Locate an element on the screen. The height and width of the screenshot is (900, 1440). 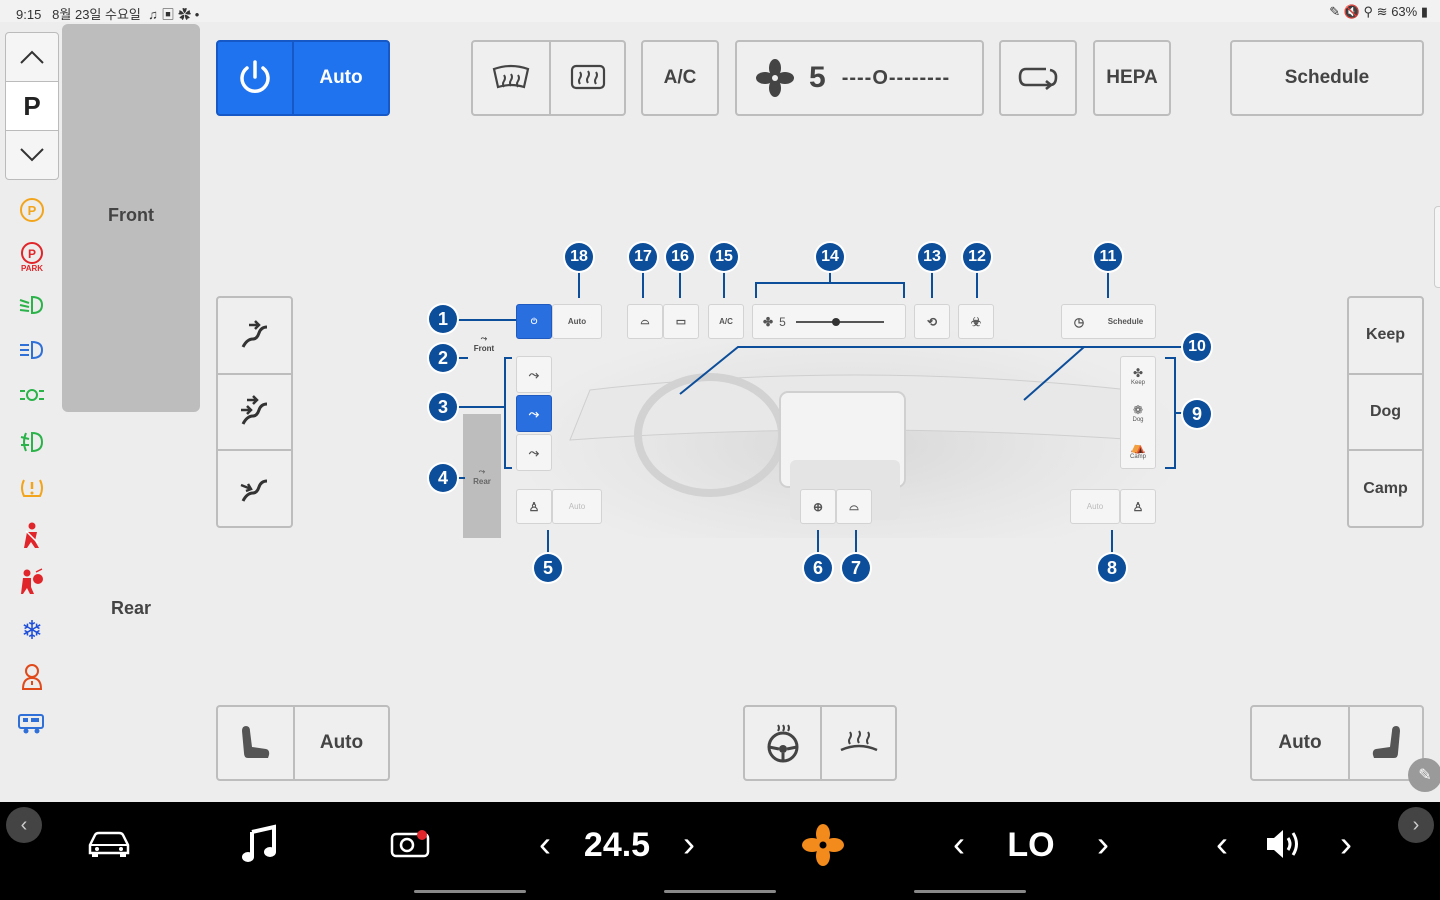
recirculate-icon is located at coordinates (1038, 79).